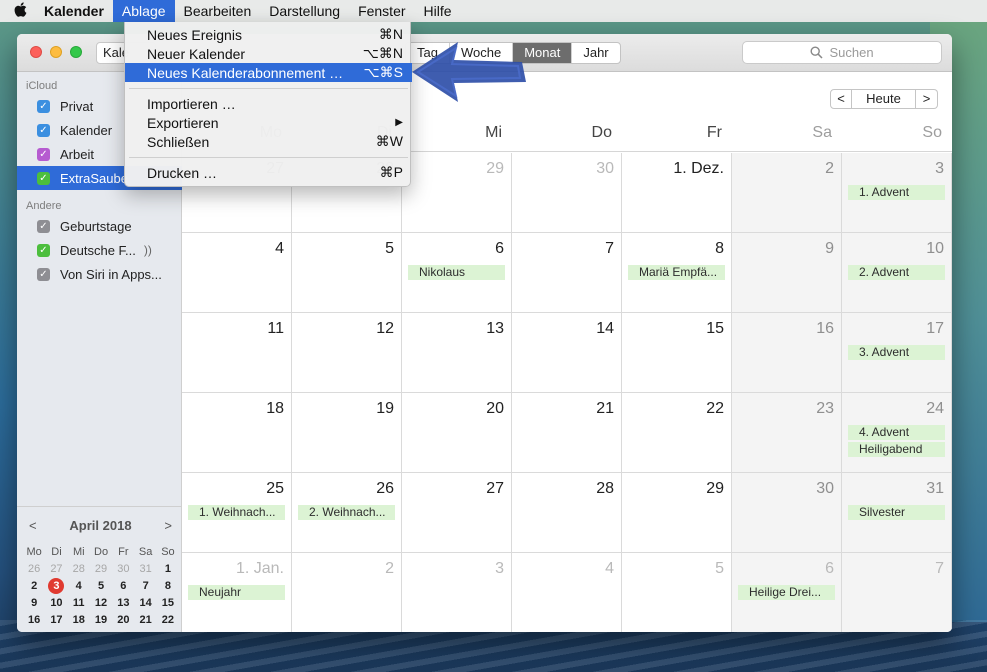  Describe the element at coordinates (841, 99) in the screenshot. I see `previous-month-button: <` at that location.